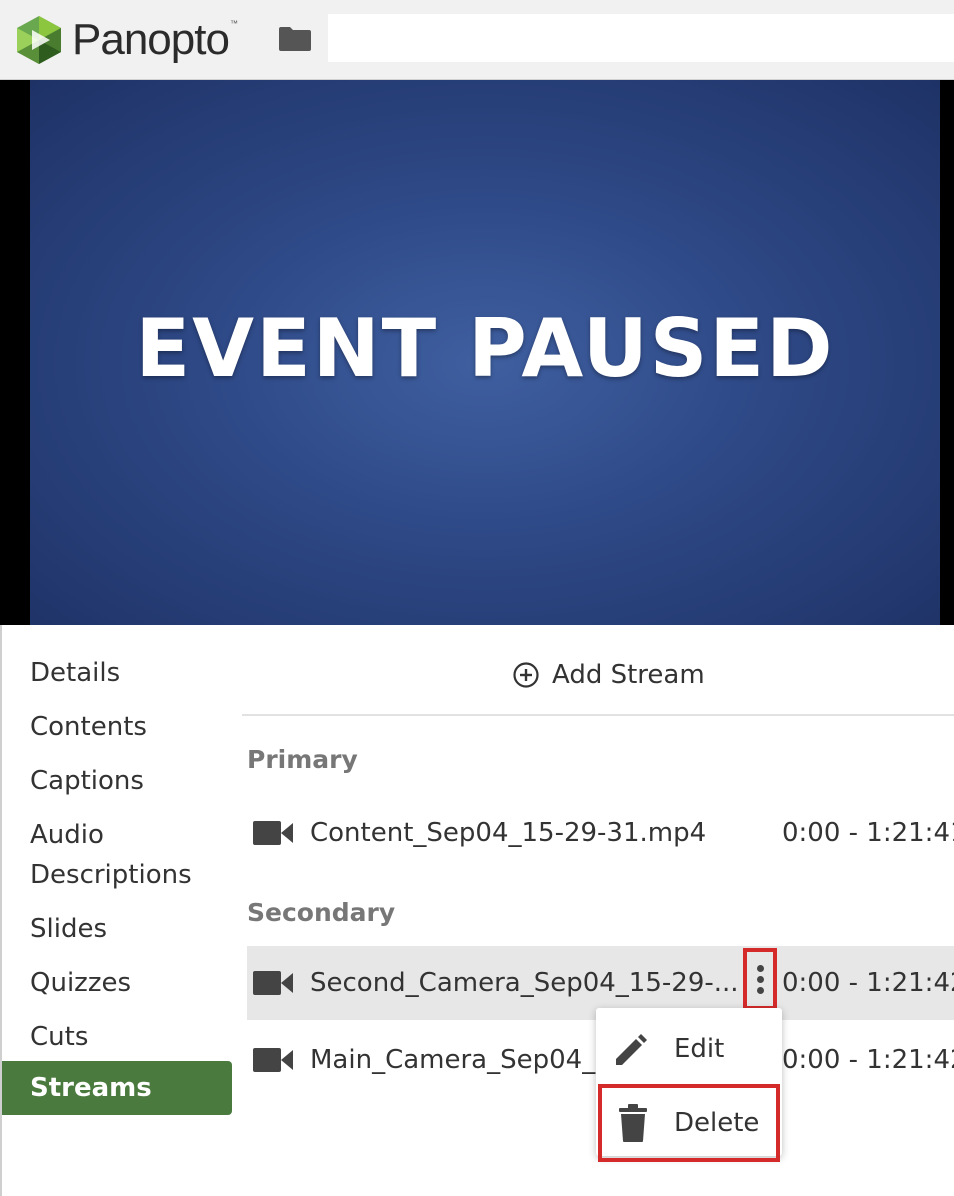 This screenshot has width=954, height=1196. I want to click on nav-item-streams: Streams, so click(117, 1088).